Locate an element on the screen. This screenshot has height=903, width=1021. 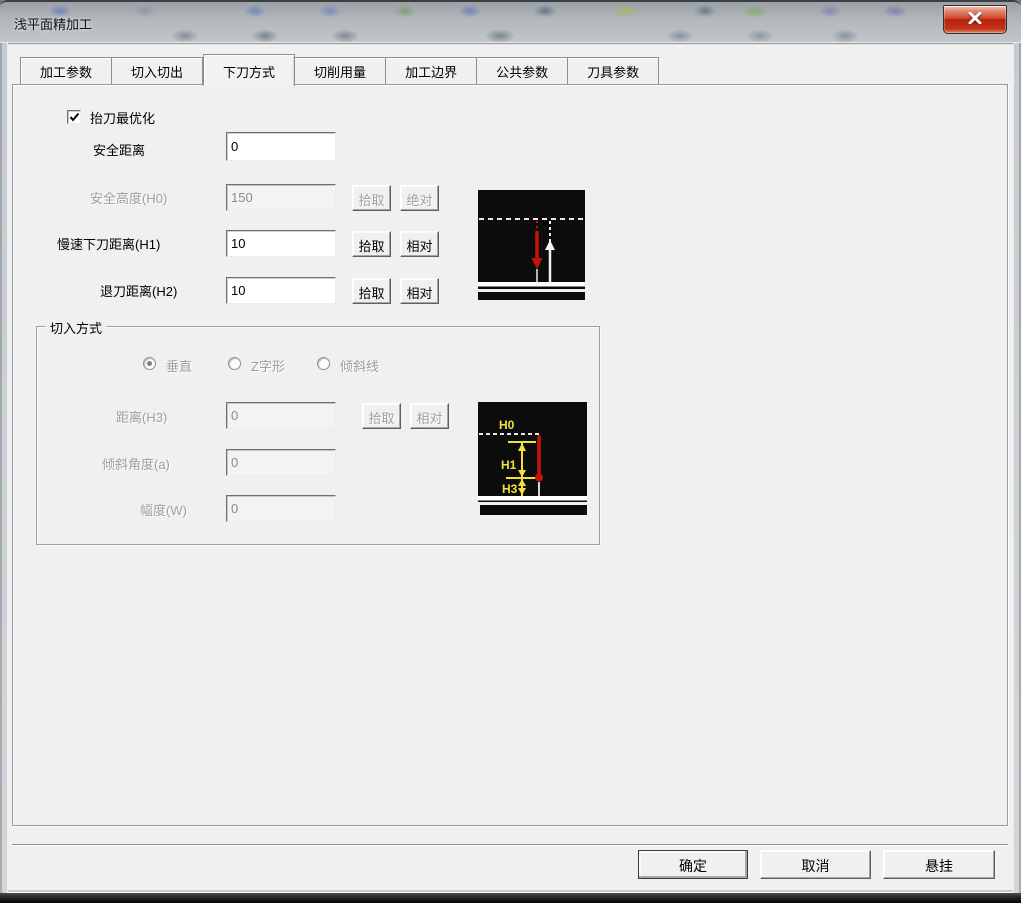
window-title: 浅平面精加工 is located at coordinates (53, 24).